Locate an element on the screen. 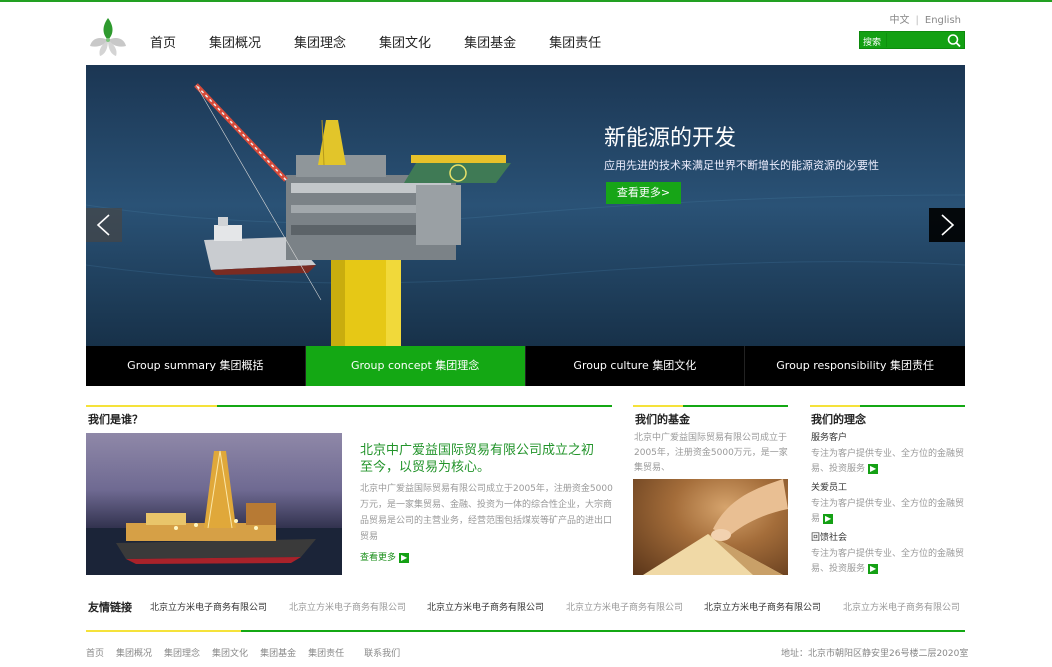 The image size is (1052, 667). footer-link-concept: 集团理念 is located at coordinates (182, 652).